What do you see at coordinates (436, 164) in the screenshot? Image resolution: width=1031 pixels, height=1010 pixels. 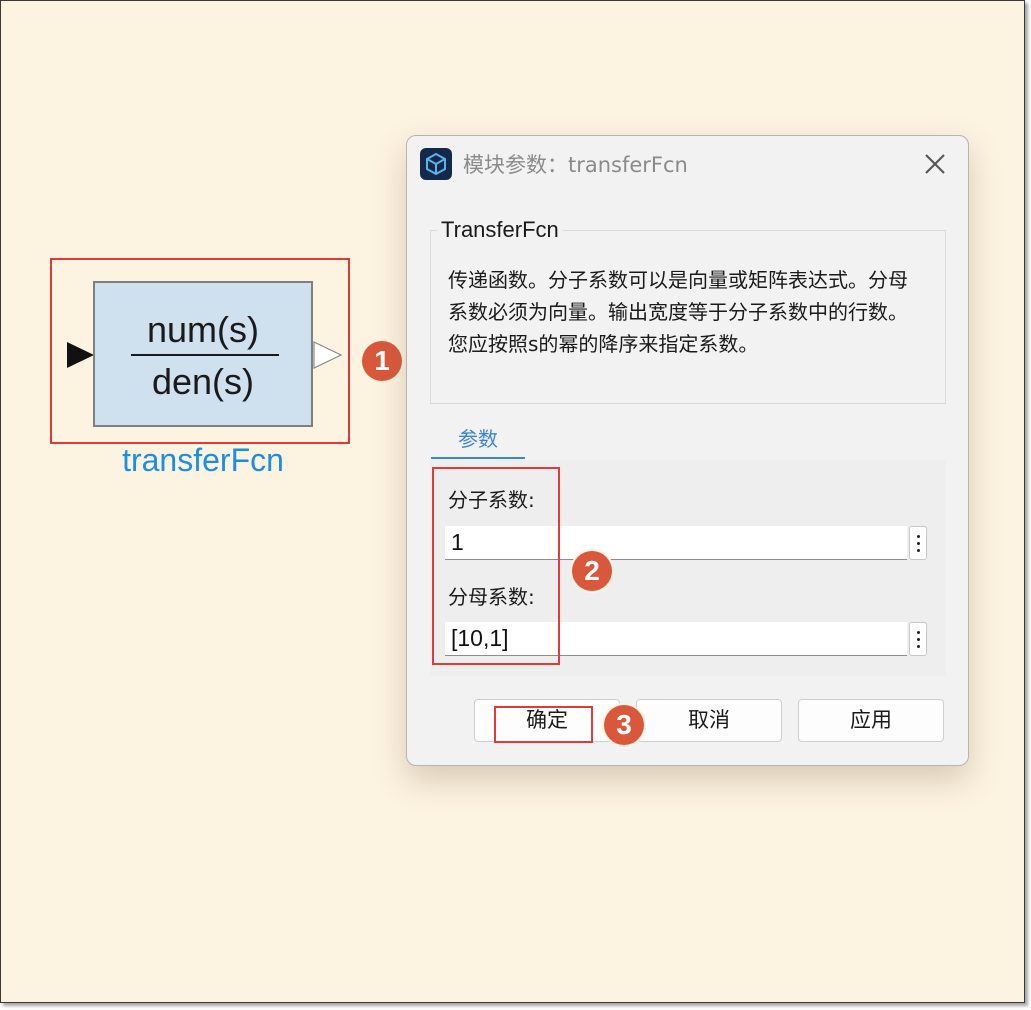 I see `app-cube-icon` at bounding box center [436, 164].